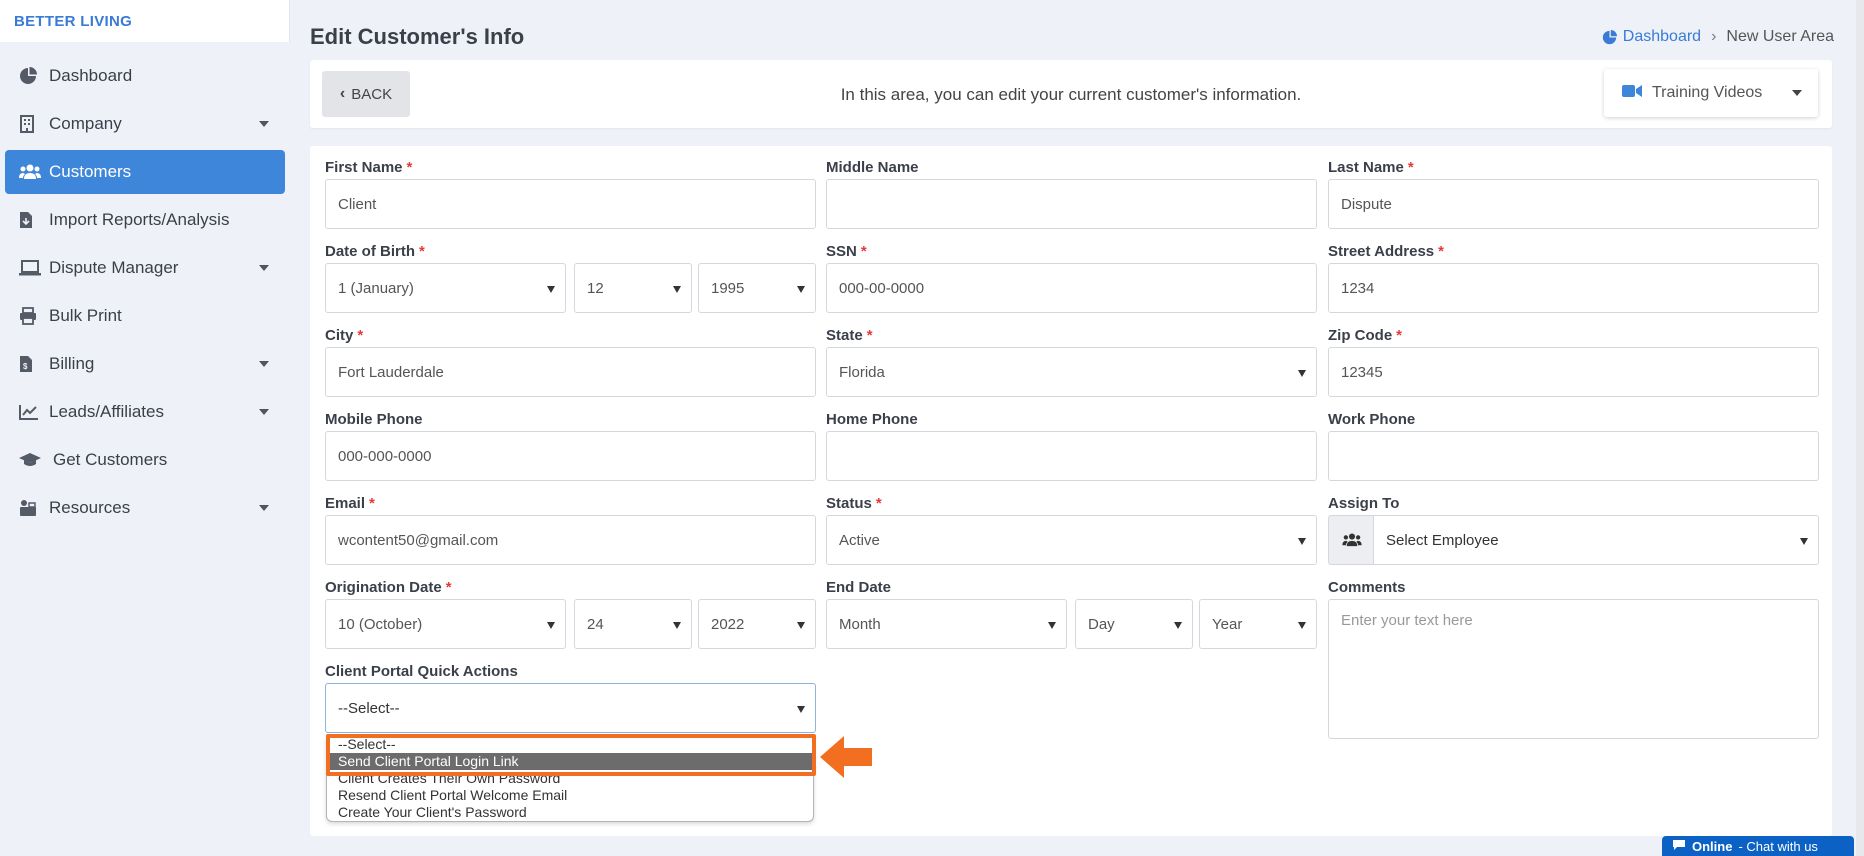  Describe the element at coordinates (844, 335) in the screenshot. I see `label-text: State` at that location.